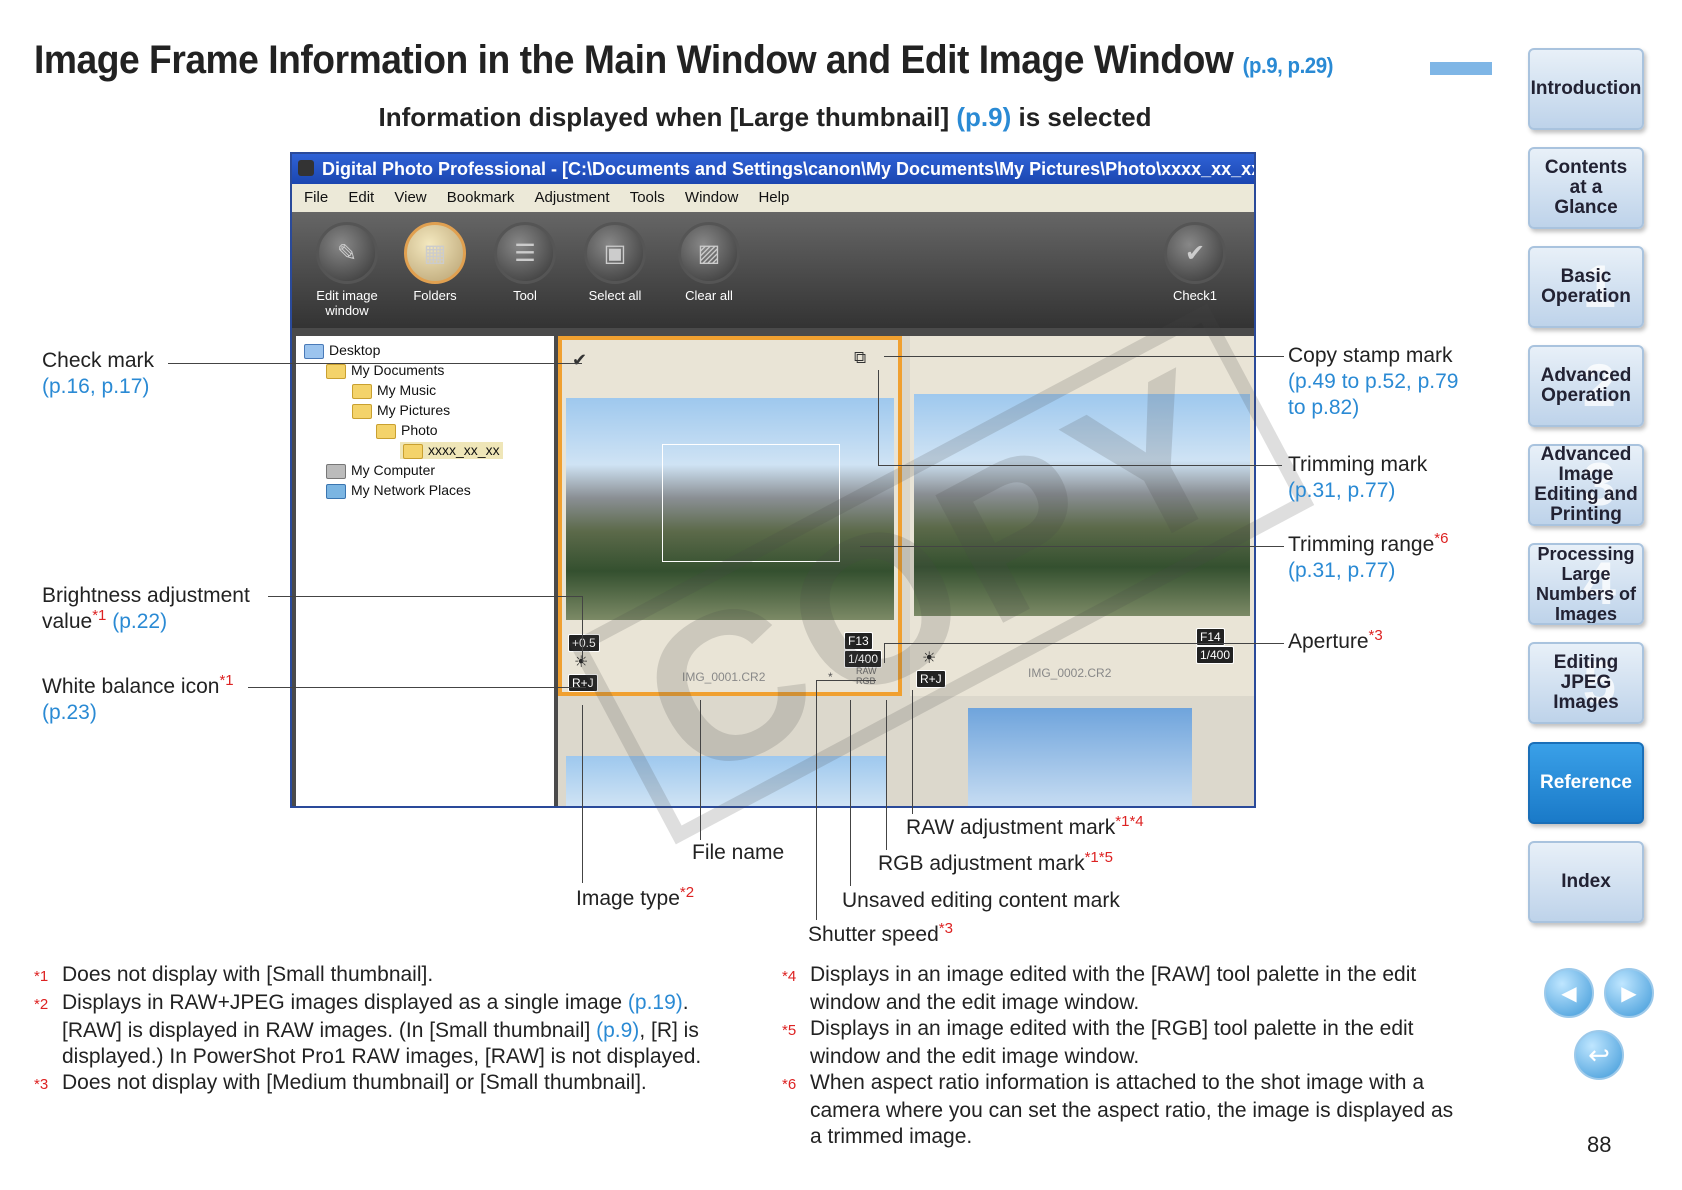  I want to click on menu-tools: Tools, so click(647, 197).